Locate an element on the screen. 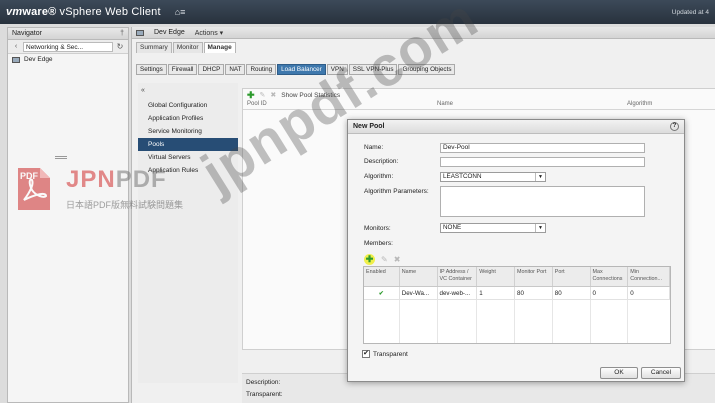  algorithm-select: LEASTCONN ▼ is located at coordinates (493, 177).